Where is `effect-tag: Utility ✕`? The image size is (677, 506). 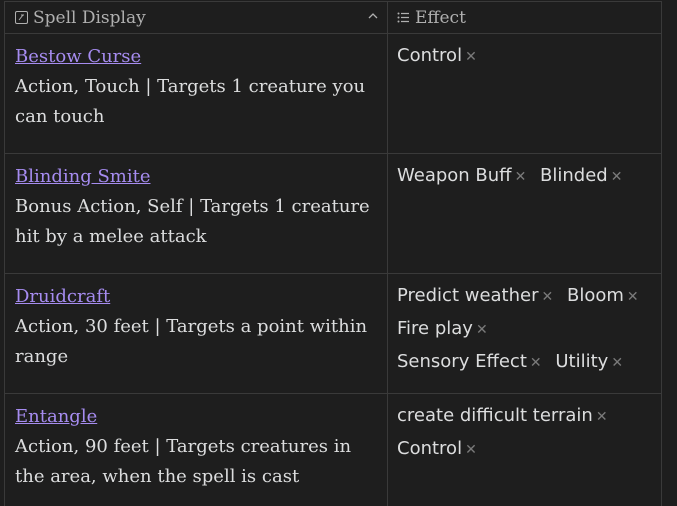
effect-tag: Utility ✕ is located at coordinates (589, 362).